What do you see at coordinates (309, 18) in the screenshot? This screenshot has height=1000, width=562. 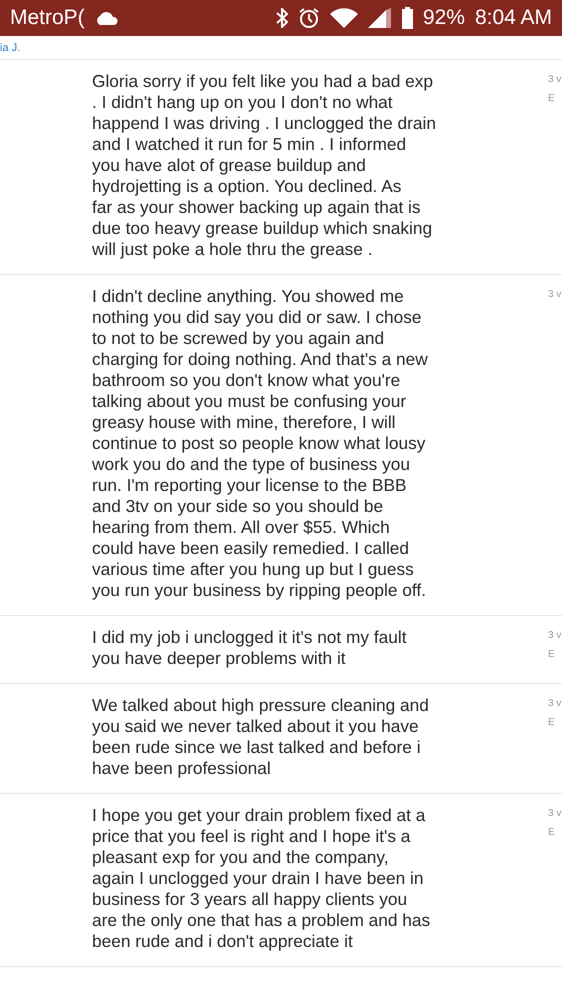 I see `alarm-clock-icon` at bounding box center [309, 18].